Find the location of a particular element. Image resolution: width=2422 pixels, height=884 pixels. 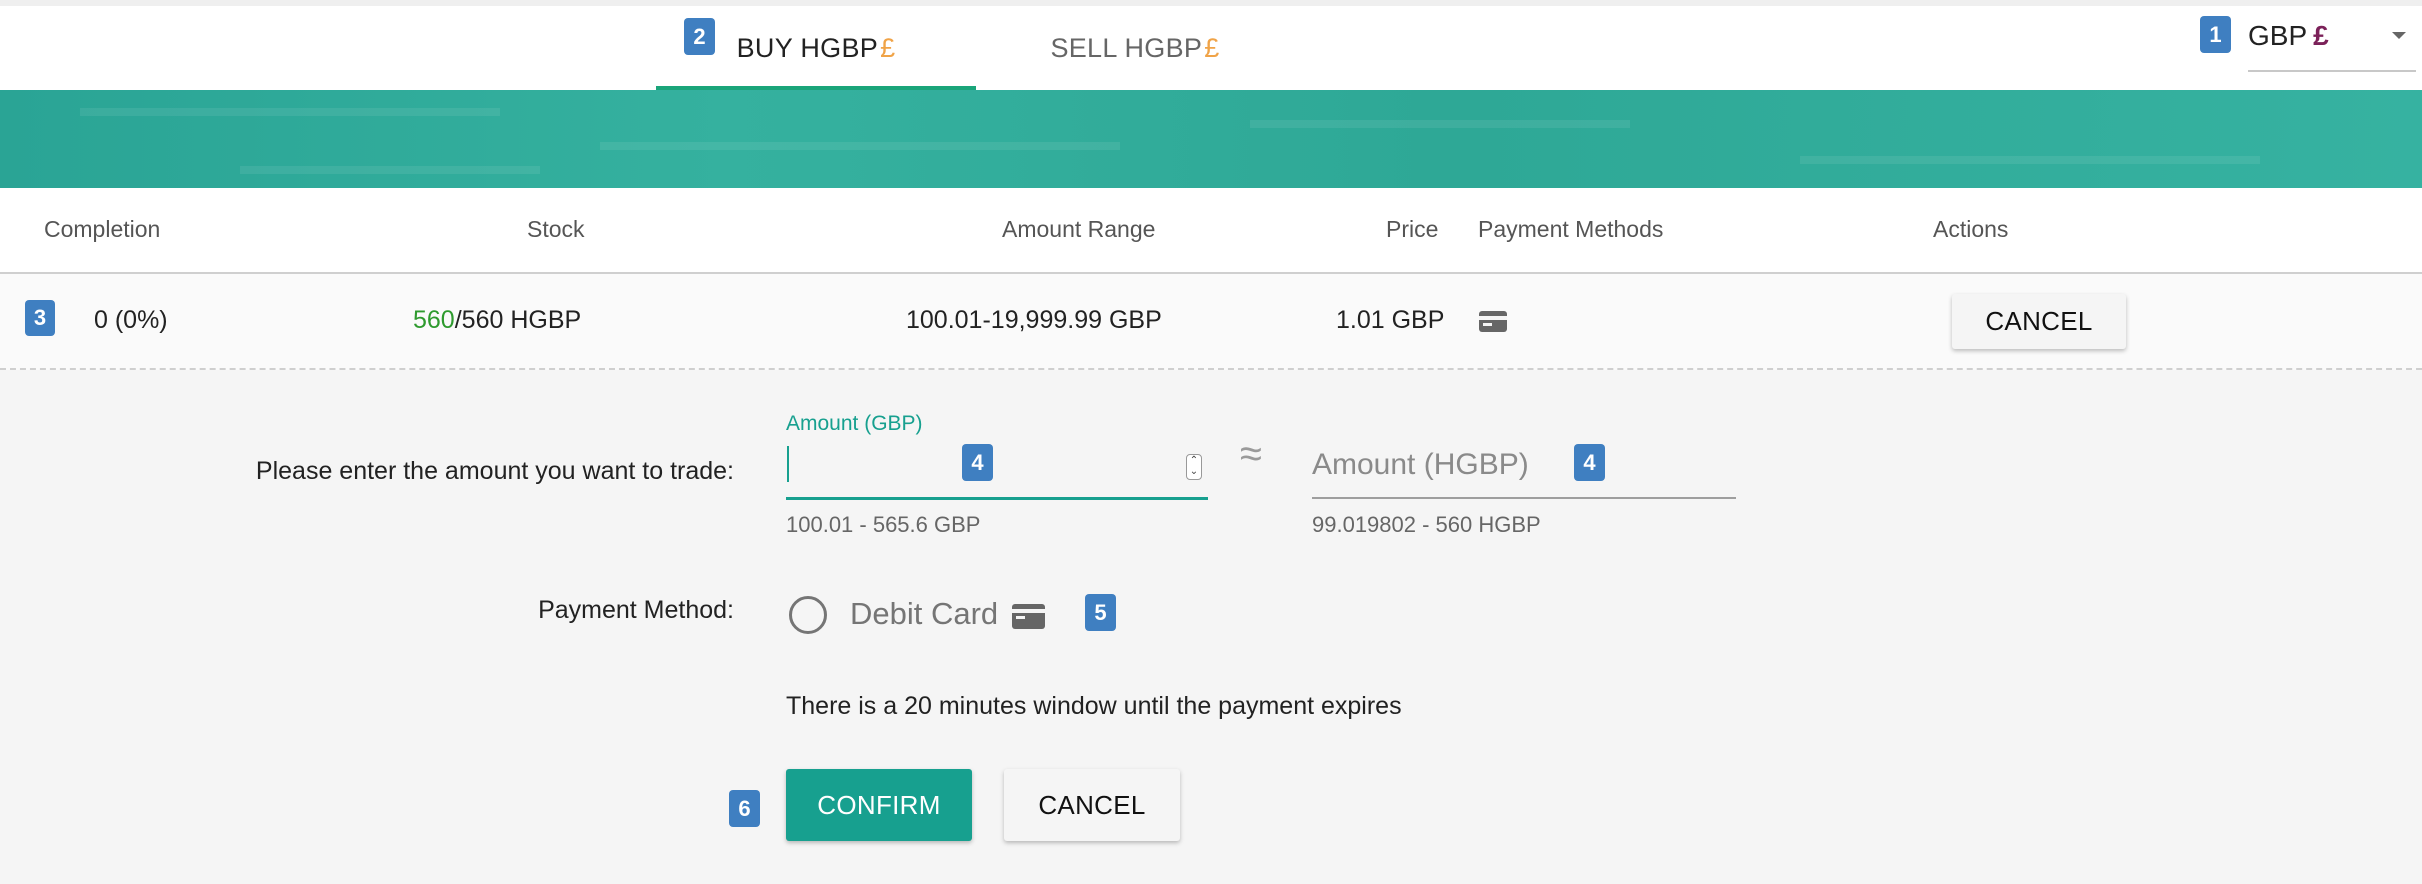

annotation-badge: 5 is located at coordinates (1100, 612).